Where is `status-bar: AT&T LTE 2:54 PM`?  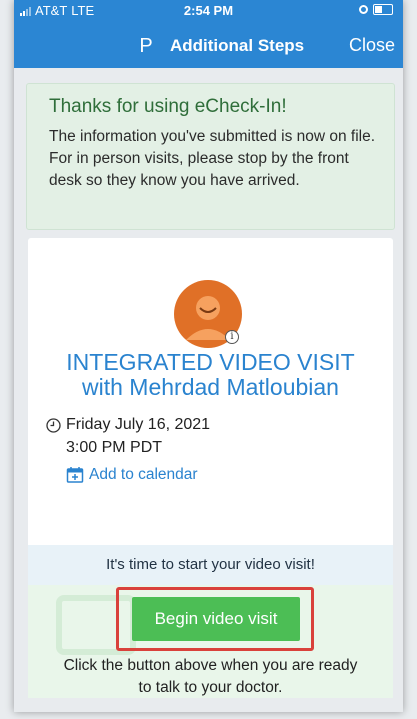 status-bar: AT&T LTE 2:54 PM is located at coordinates (208, 11).